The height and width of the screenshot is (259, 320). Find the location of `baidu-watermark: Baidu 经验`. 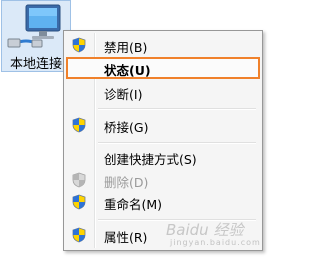

baidu-watermark: Baidu 经验 is located at coordinates (205, 230).